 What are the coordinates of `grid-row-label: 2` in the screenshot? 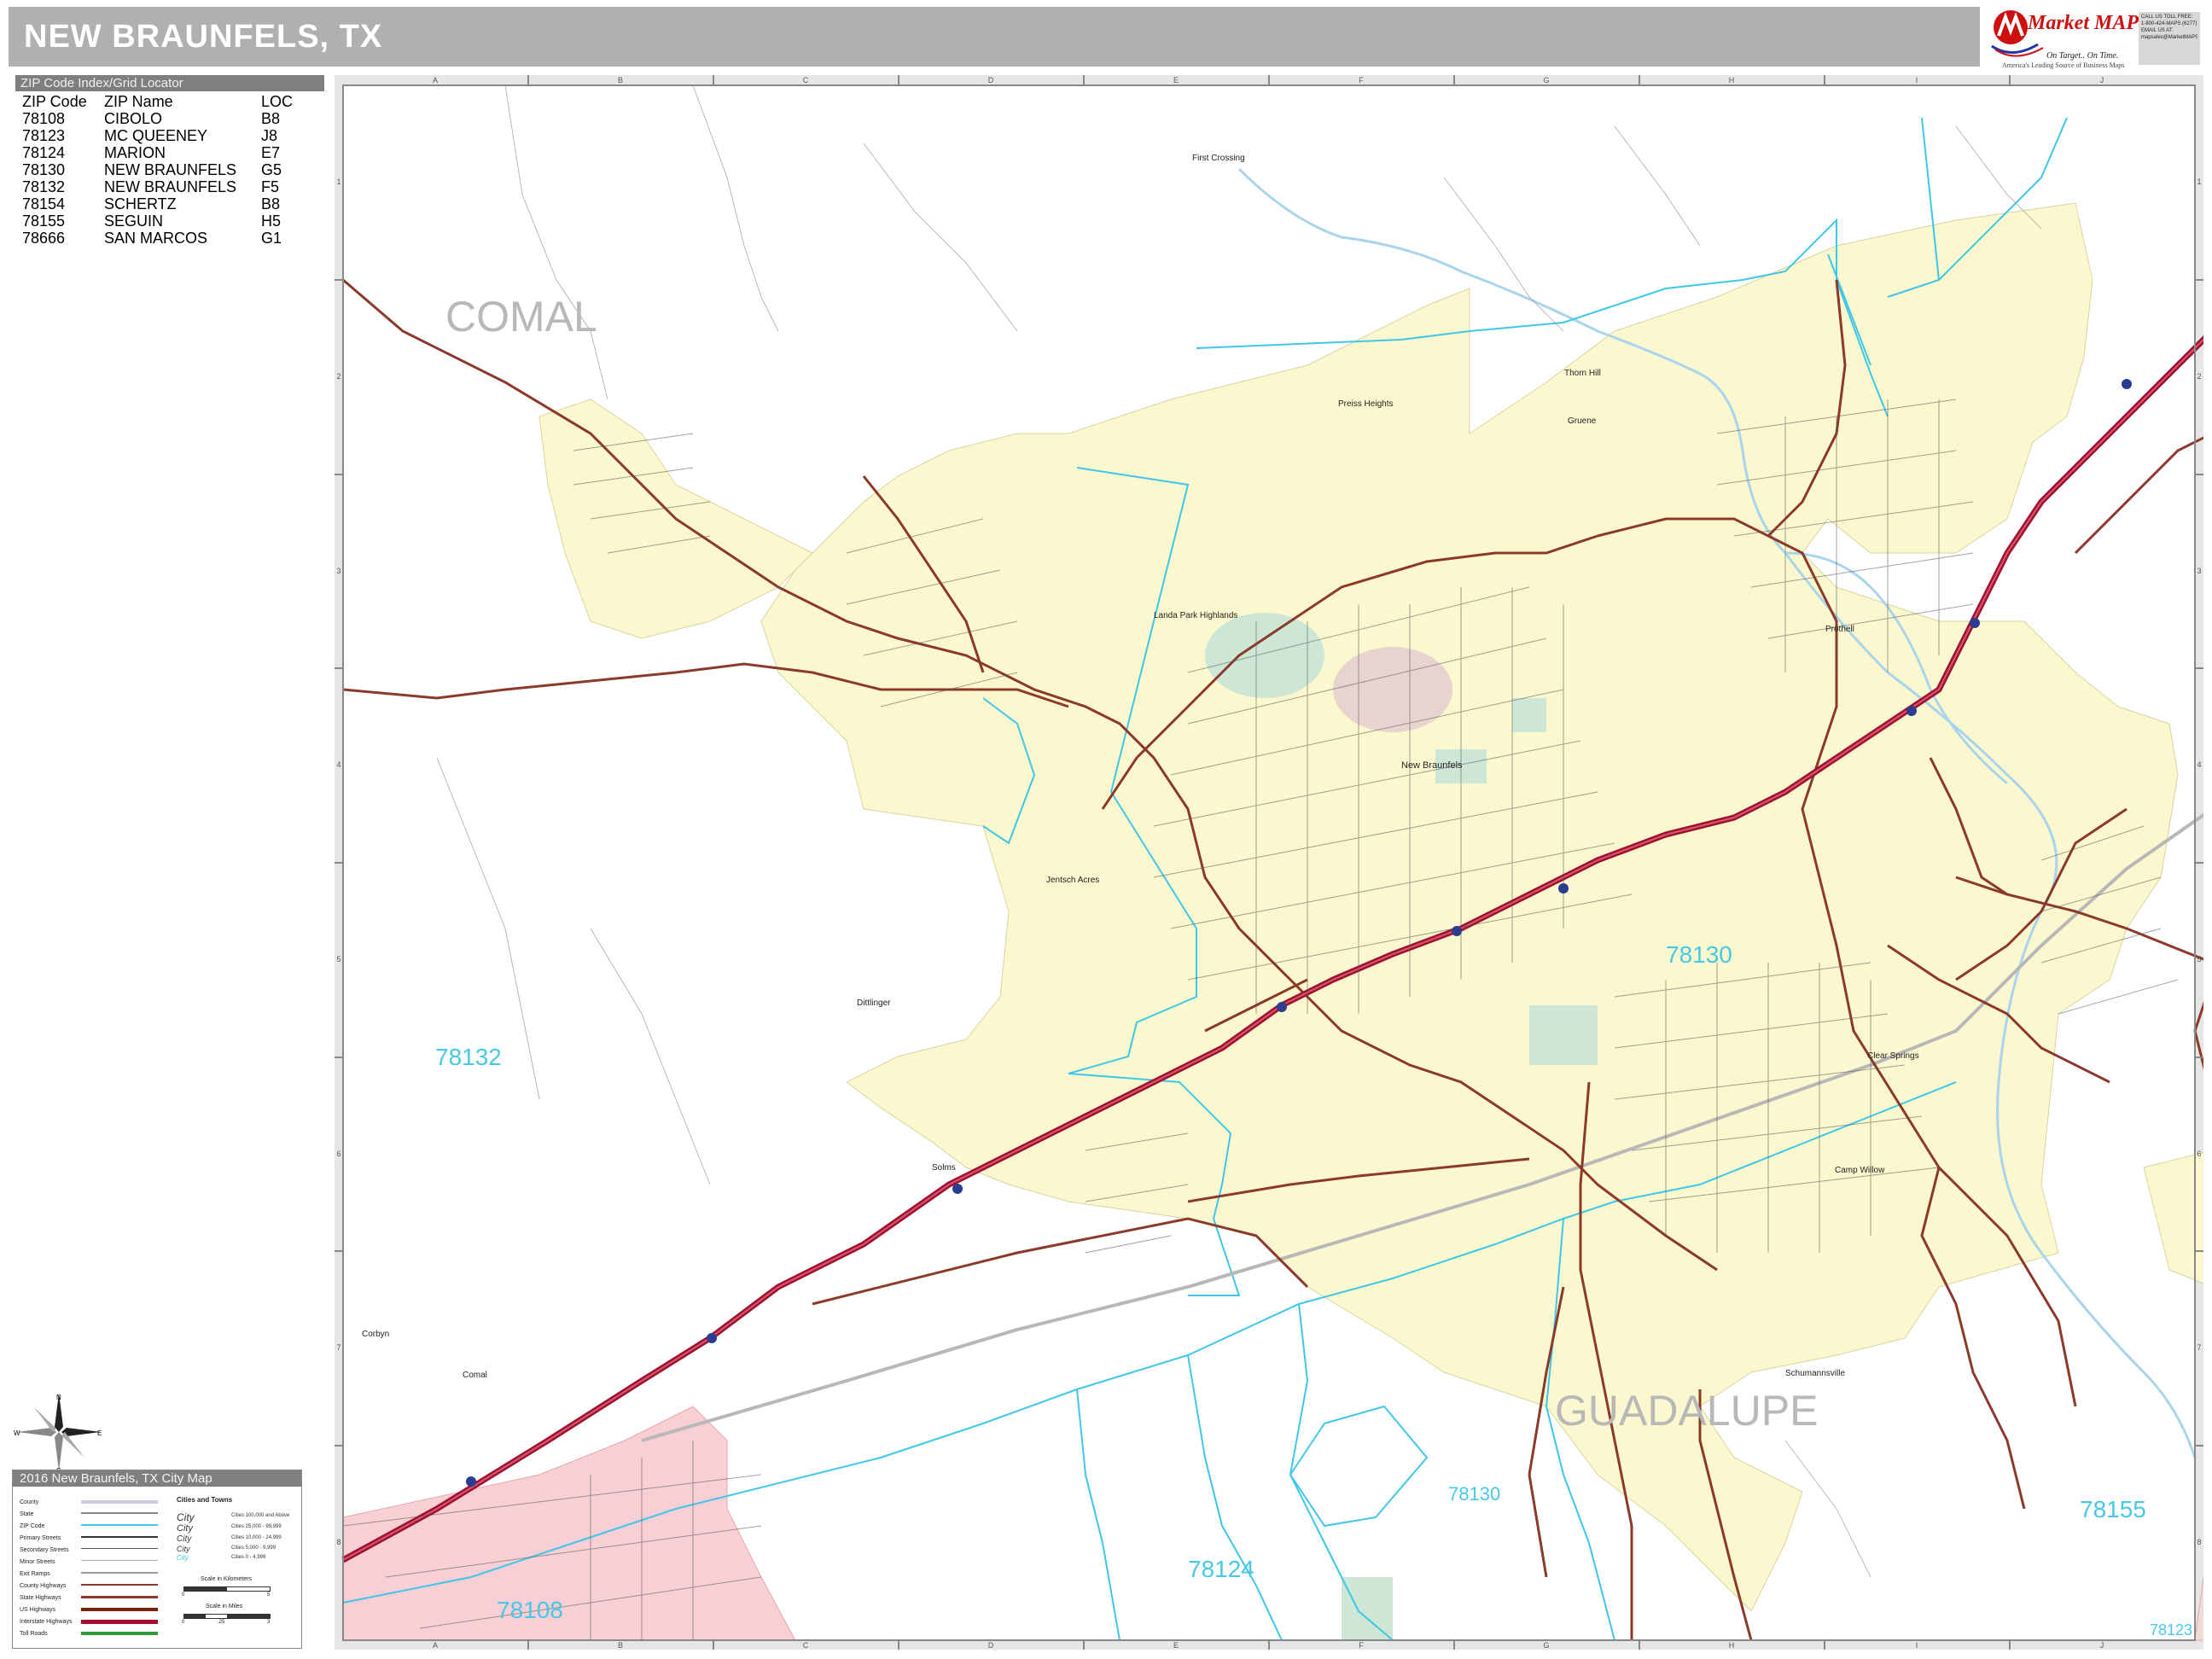 It's located at (338, 376).